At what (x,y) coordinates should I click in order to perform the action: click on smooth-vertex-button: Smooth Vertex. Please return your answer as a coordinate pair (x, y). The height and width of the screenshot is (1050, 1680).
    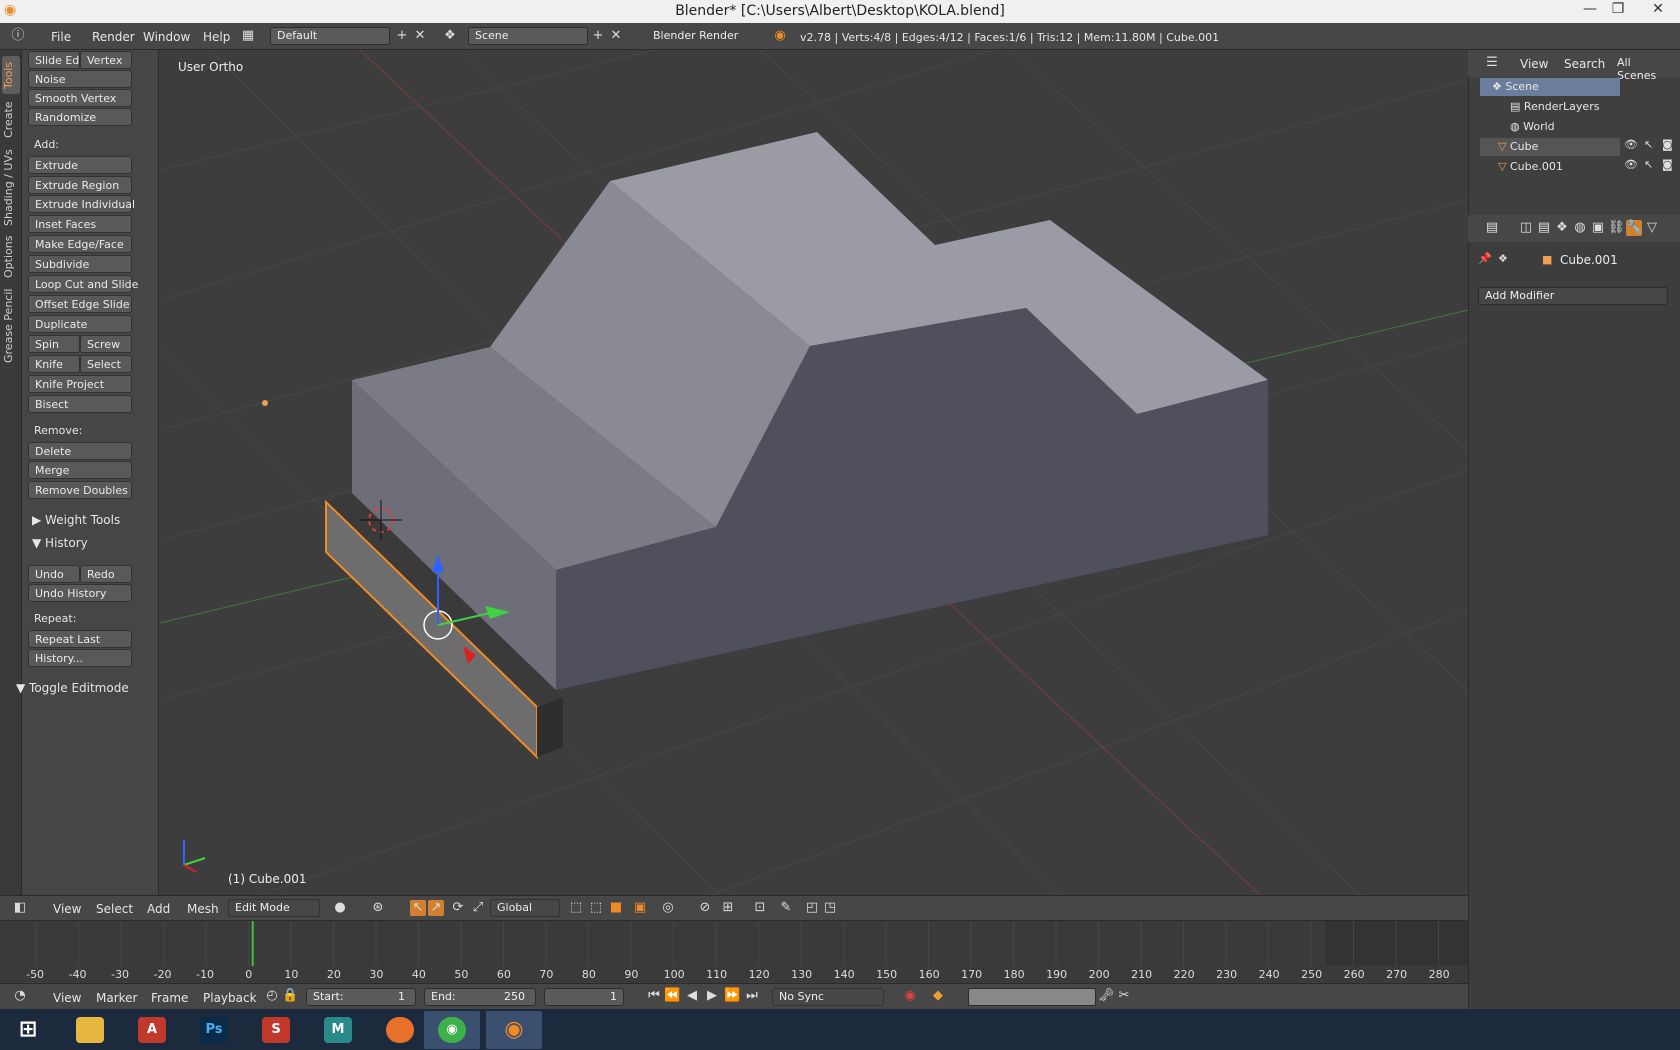
    Looking at the image, I should click on (80, 98).